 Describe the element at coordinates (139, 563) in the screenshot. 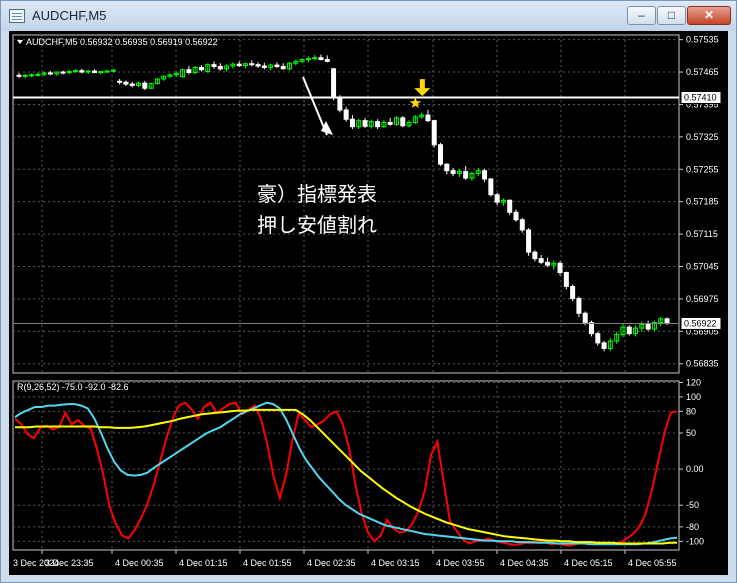

I see `time-axis-label: 4 Dec 00:35` at that location.